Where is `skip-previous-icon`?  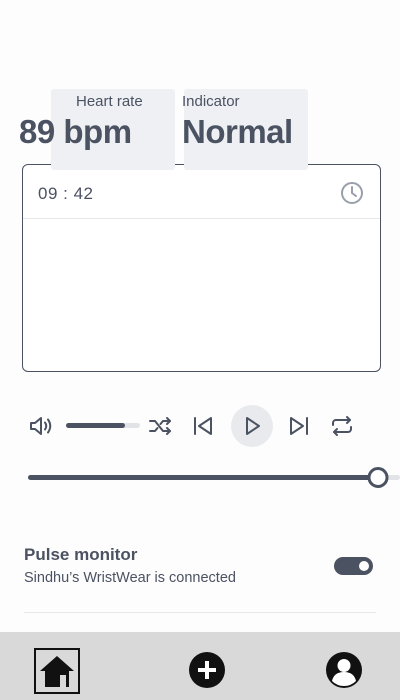 skip-previous-icon is located at coordinates (203, 426).